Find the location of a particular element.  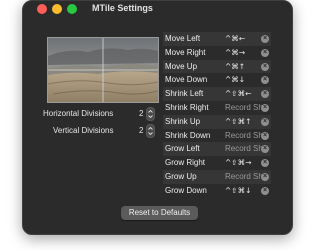

reset-to-defaults-button: Reset to Defaults is located at coordinates (159, 213).